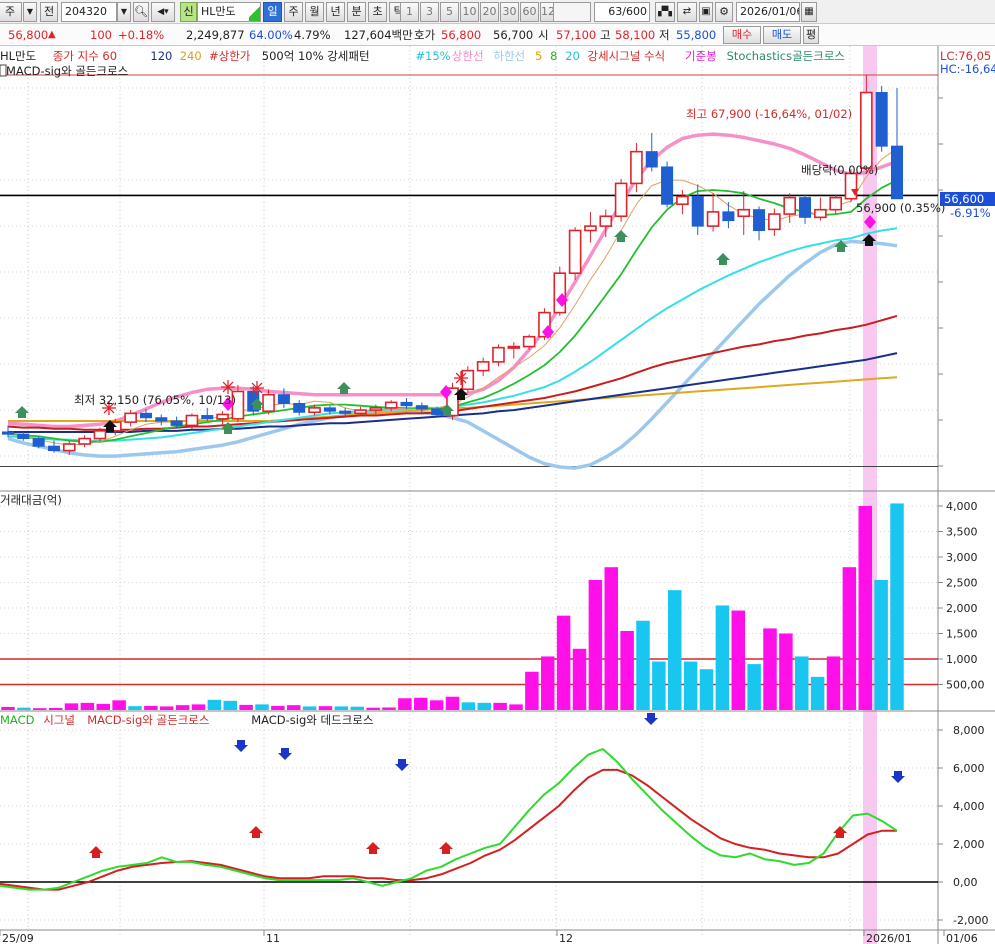  I want to click on stock-code-chevron-icon: ▼, so click(124, 12).